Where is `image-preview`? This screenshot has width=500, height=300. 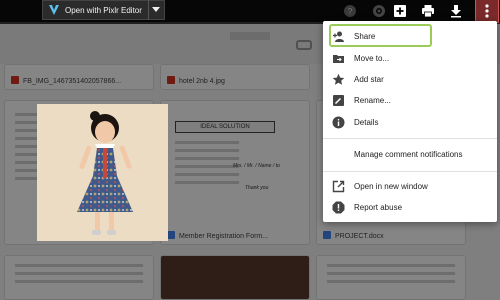
image-preview is located at coordinates (102, 172).